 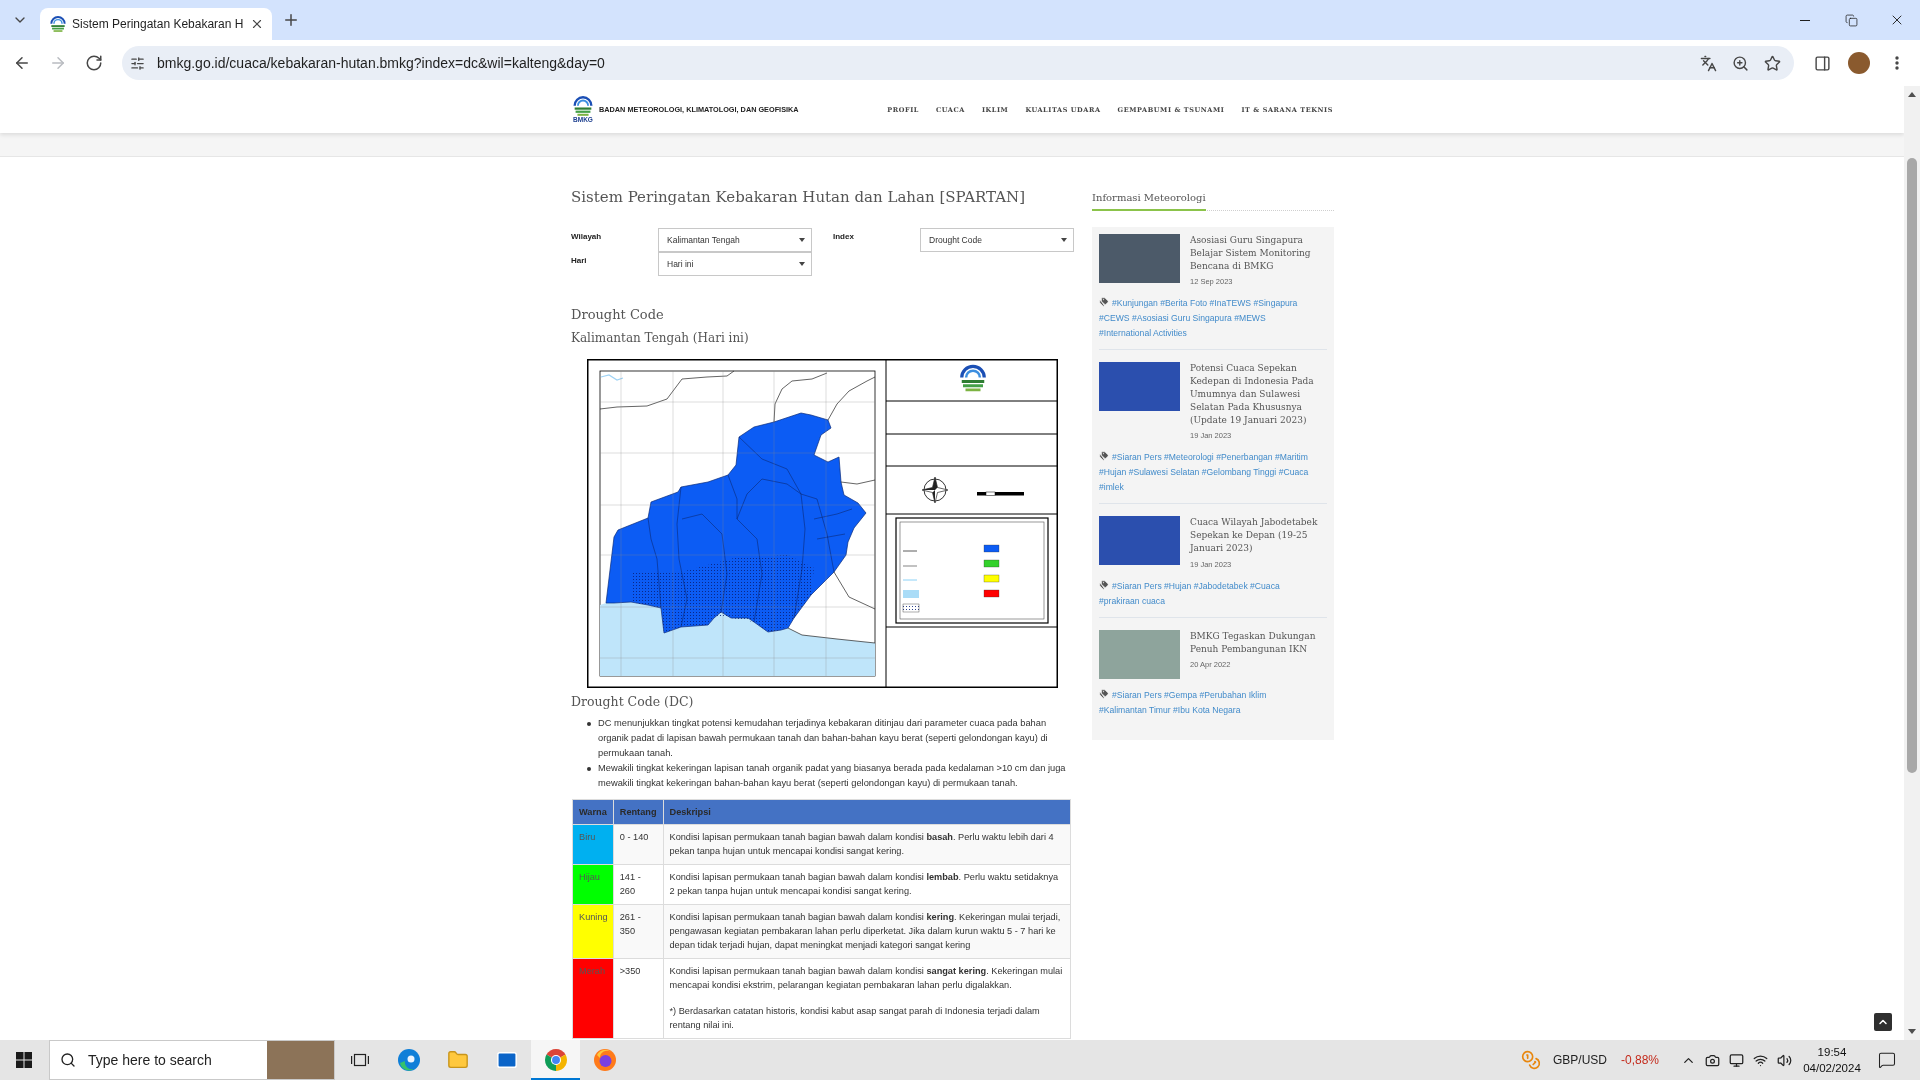 I want to click on tag-link: #Gempa, so click(x=1181, y=694).